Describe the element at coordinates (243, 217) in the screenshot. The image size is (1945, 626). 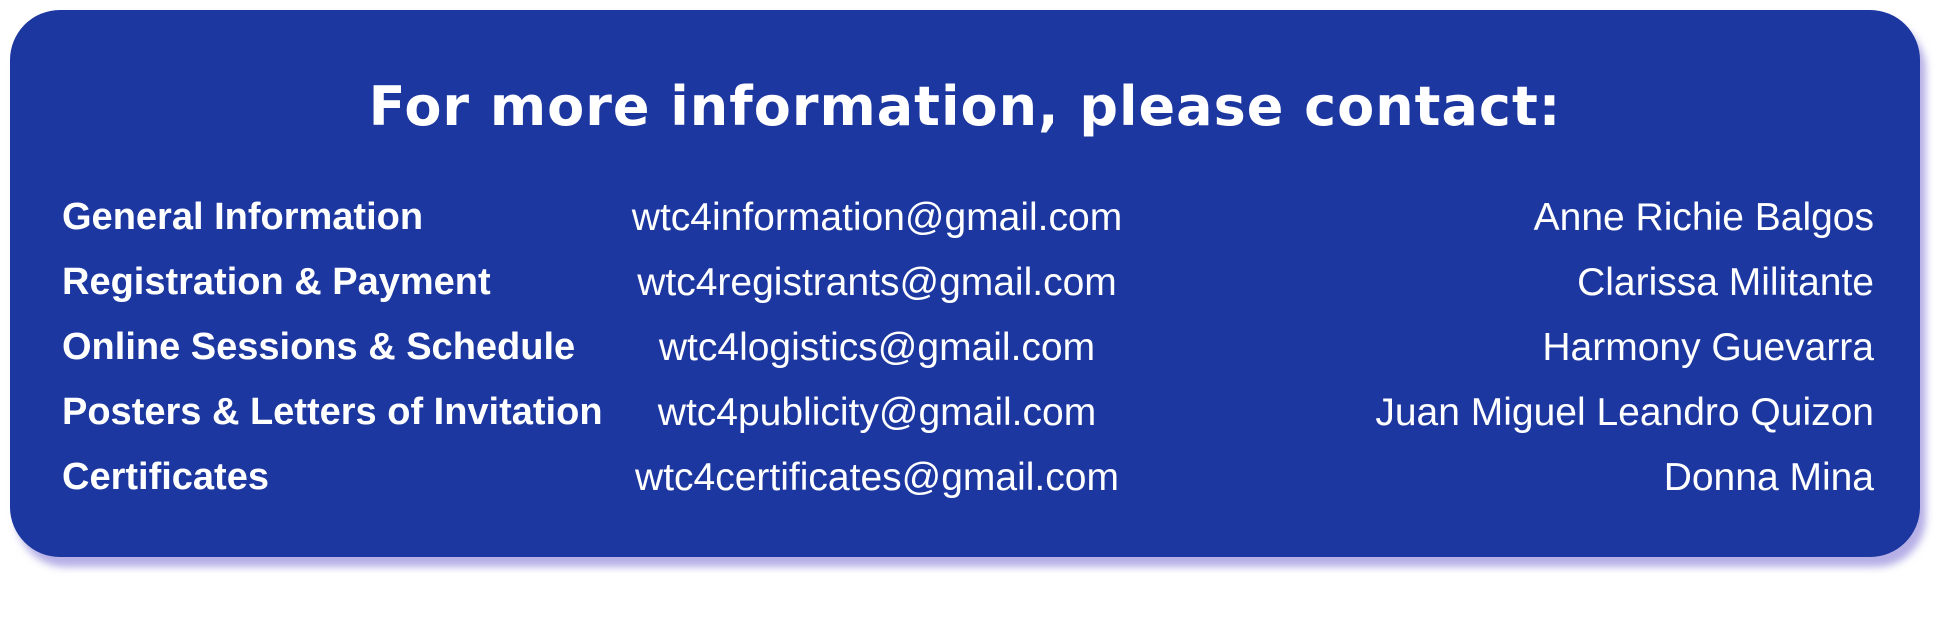
I see `contact-topic: General Information` at that location.